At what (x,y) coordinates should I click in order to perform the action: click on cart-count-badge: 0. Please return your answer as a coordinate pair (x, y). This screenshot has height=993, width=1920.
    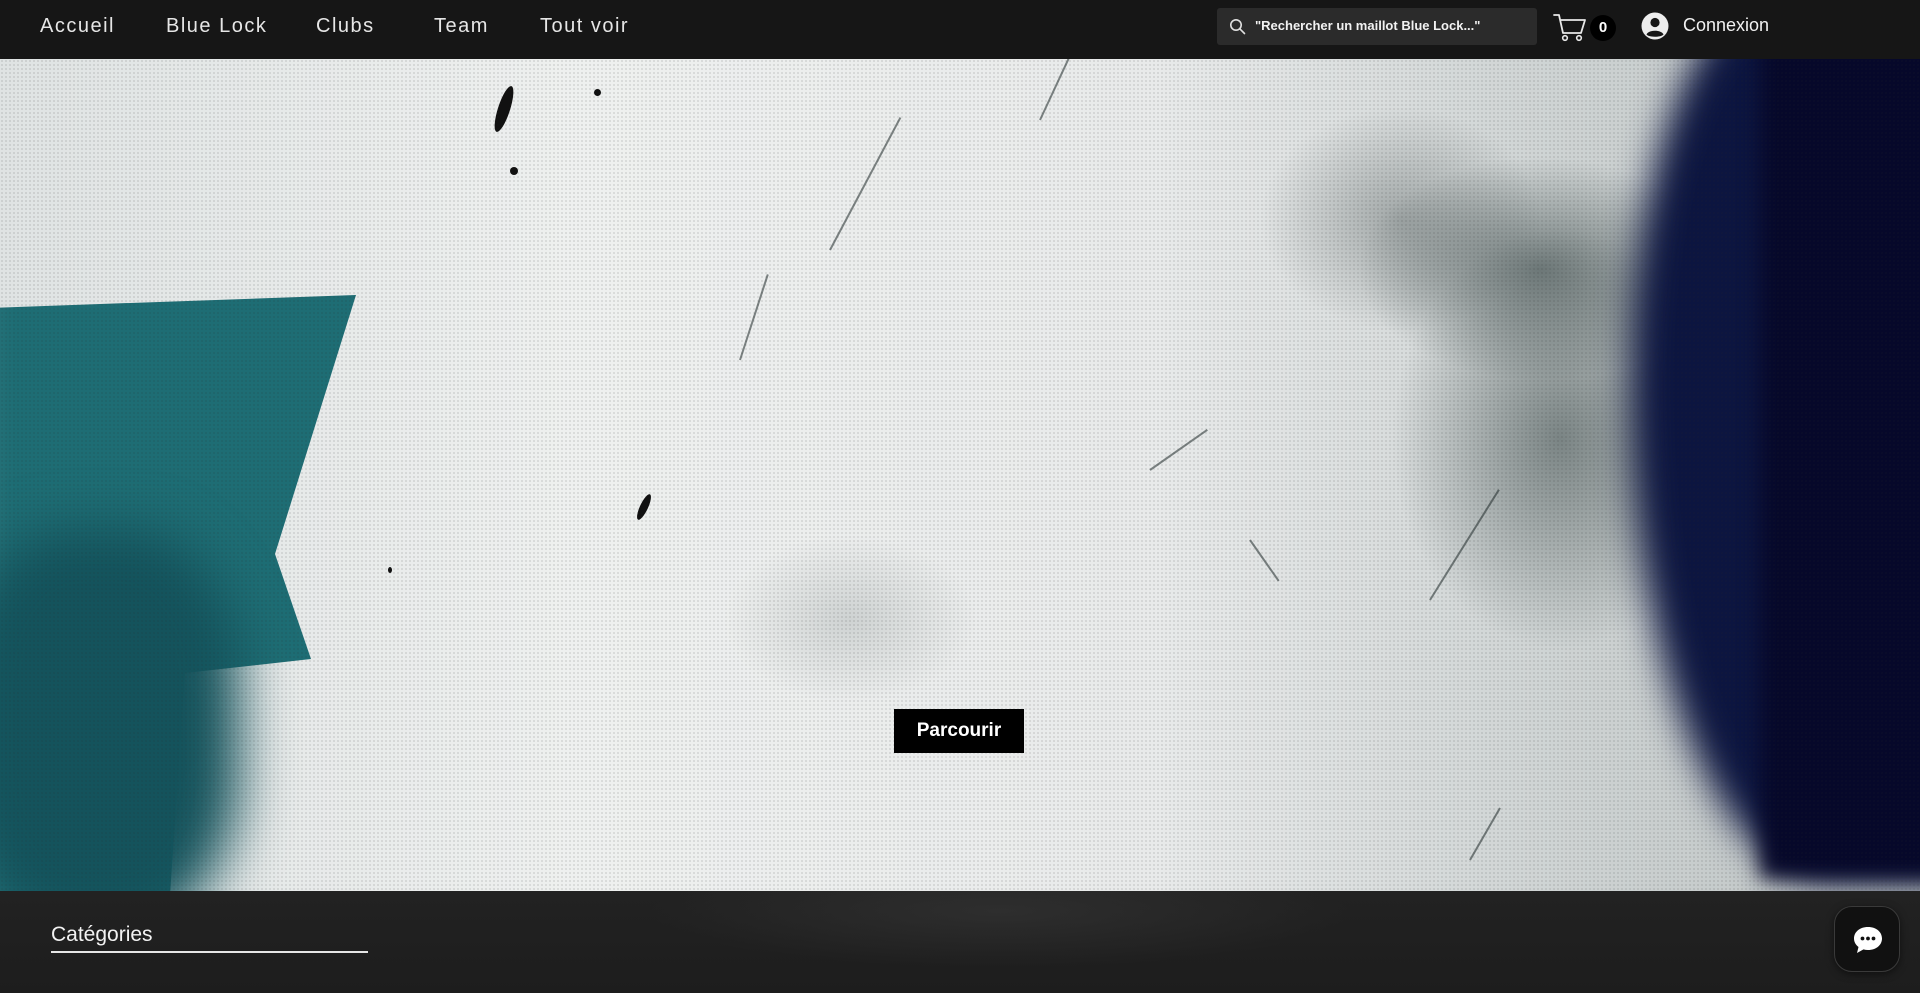
    Looking at the image, I should click on (1603, 28).